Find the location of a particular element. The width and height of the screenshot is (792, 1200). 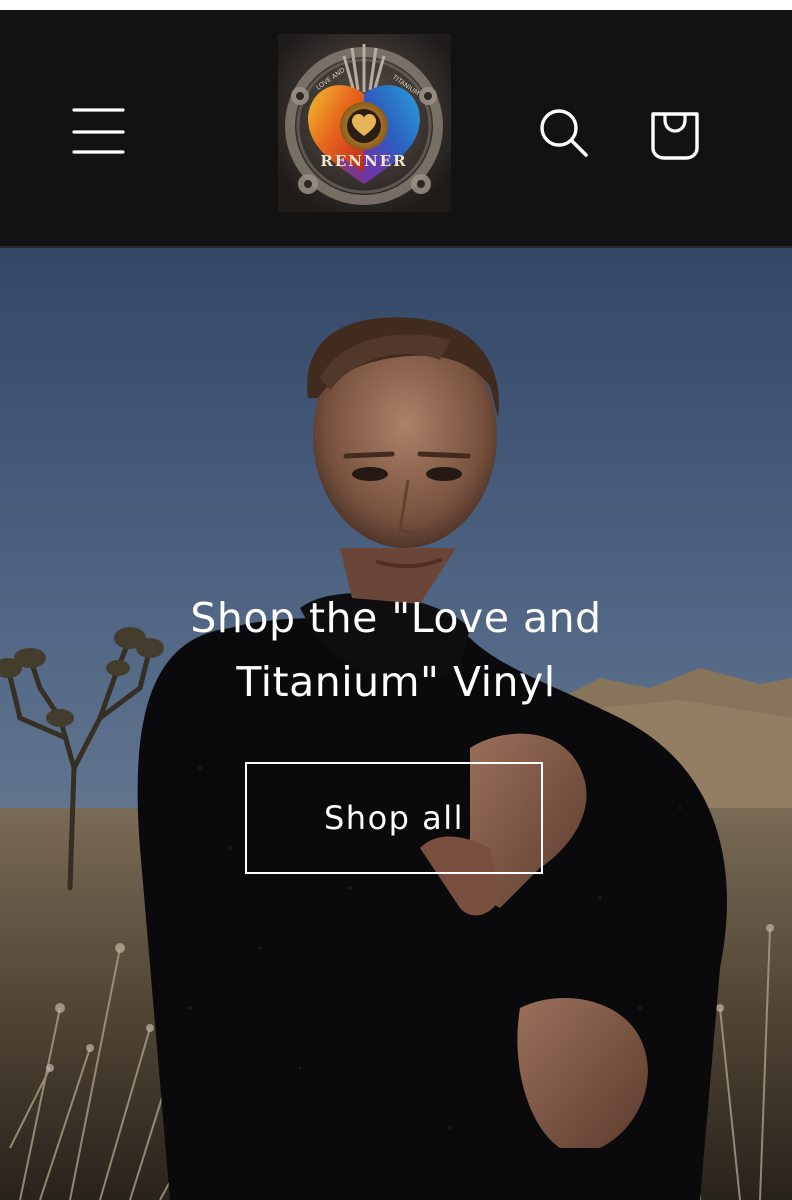

search-button is located at coordinates (564, 134).